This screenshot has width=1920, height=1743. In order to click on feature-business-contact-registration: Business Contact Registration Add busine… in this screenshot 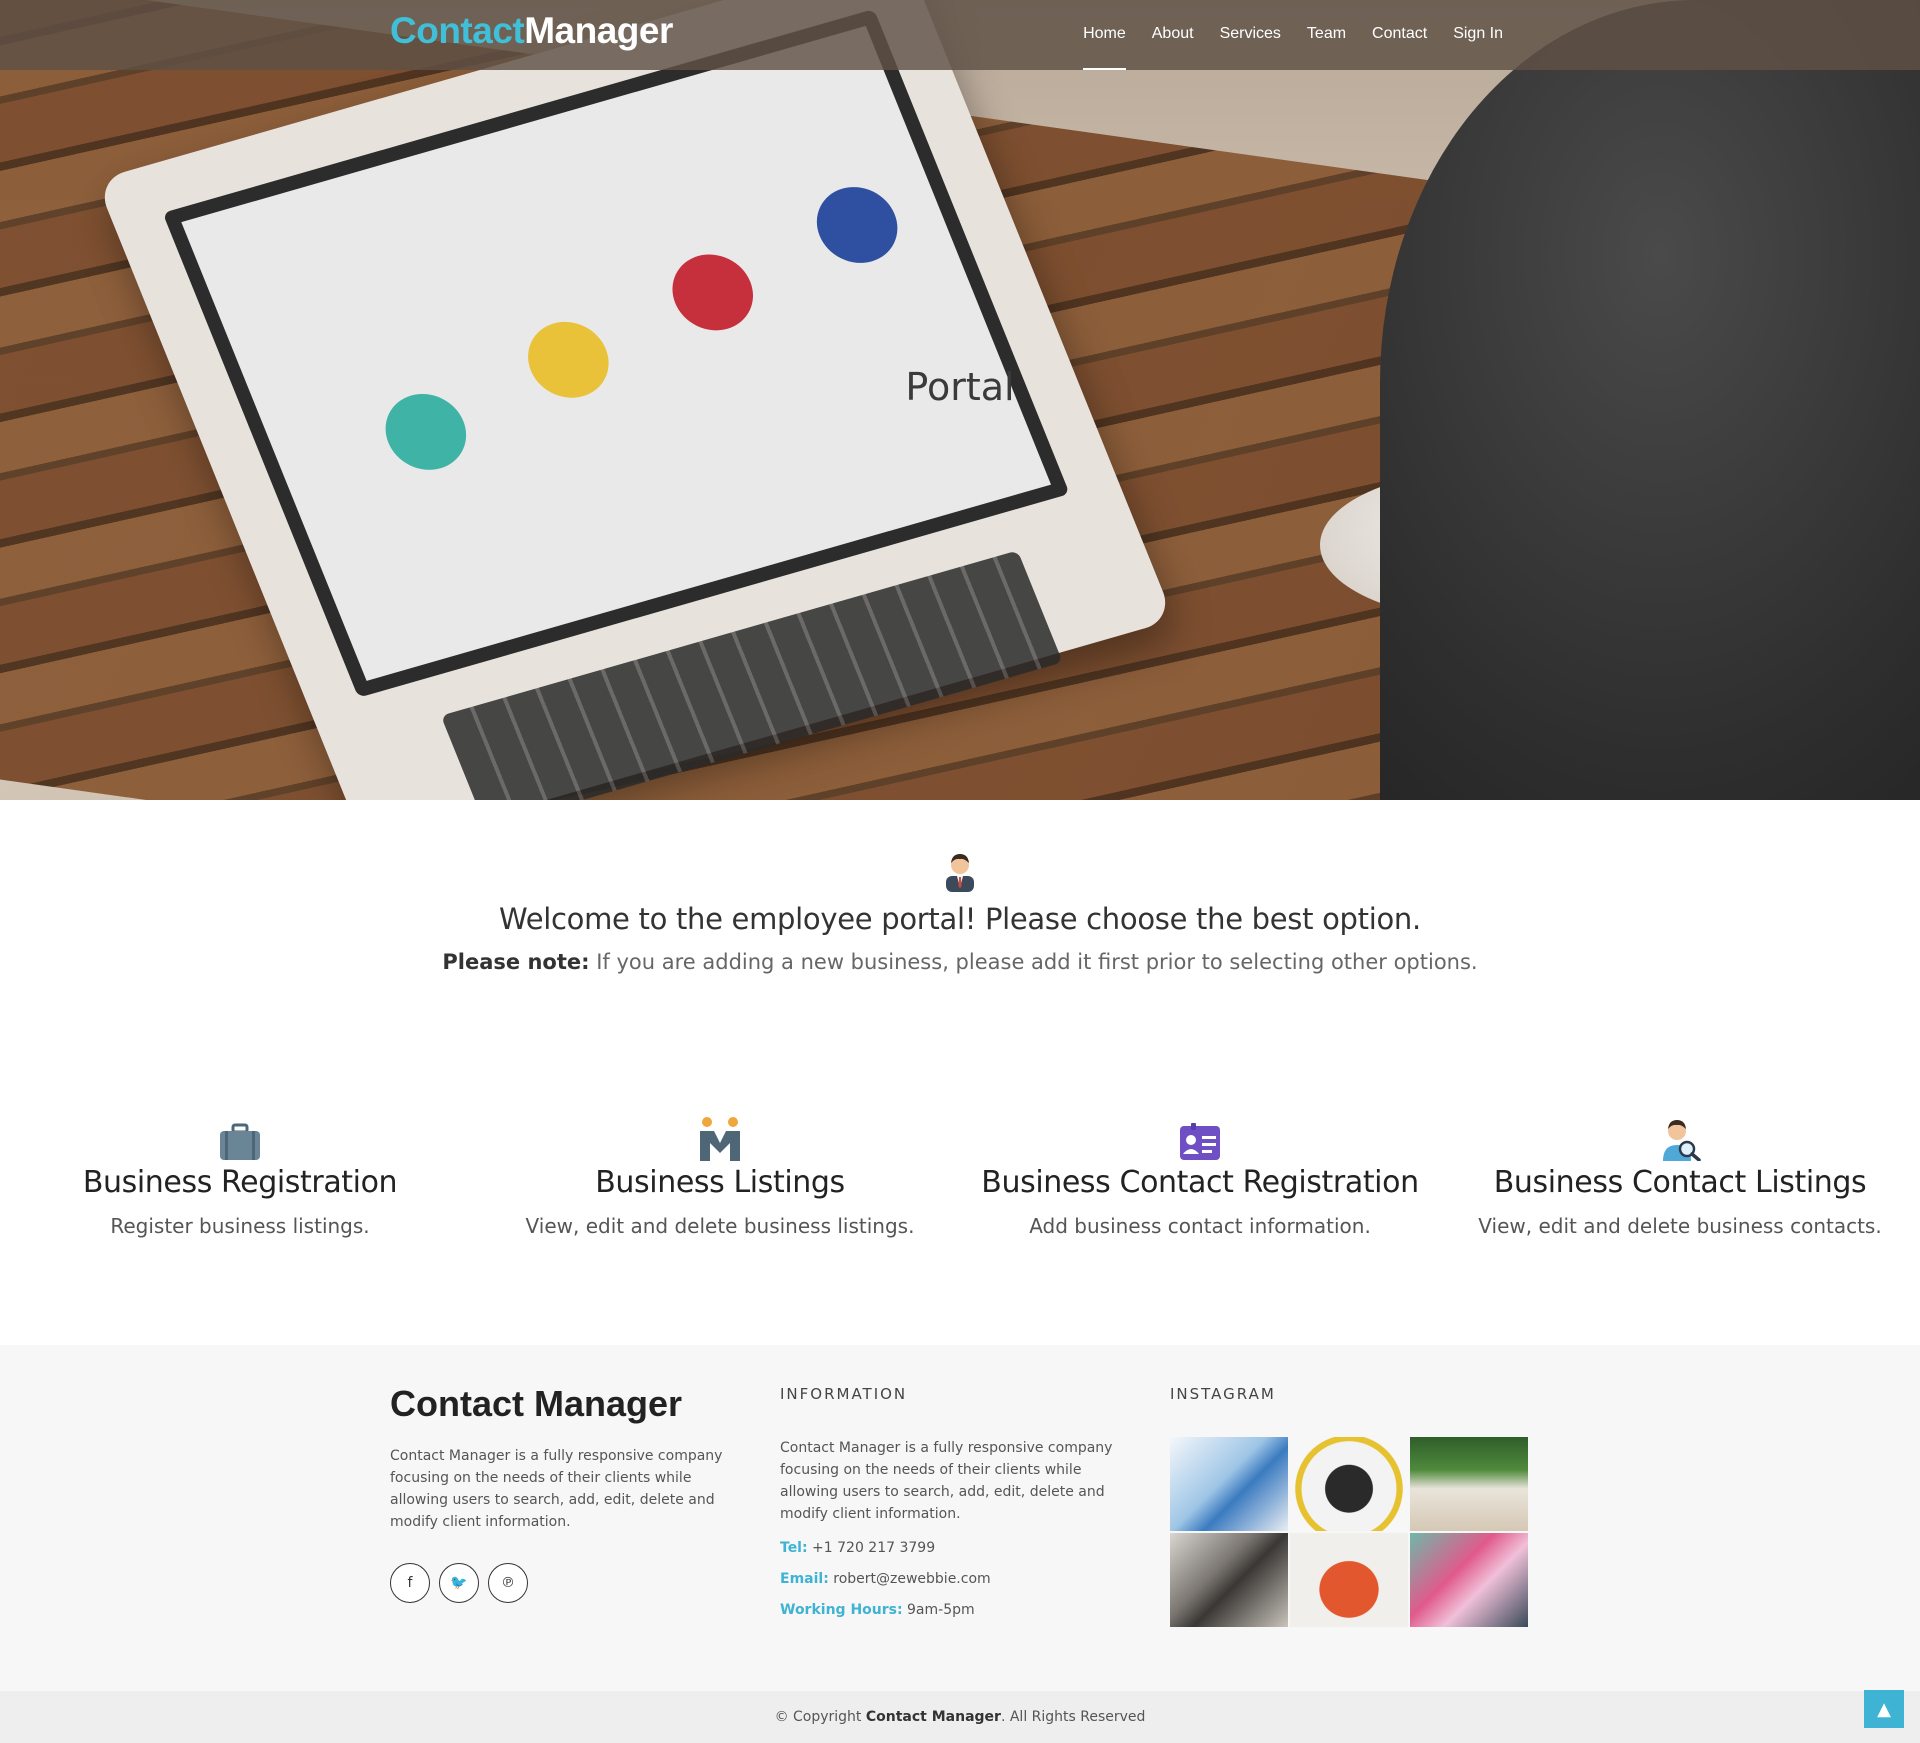, I will do `click(1200, 1176)`.